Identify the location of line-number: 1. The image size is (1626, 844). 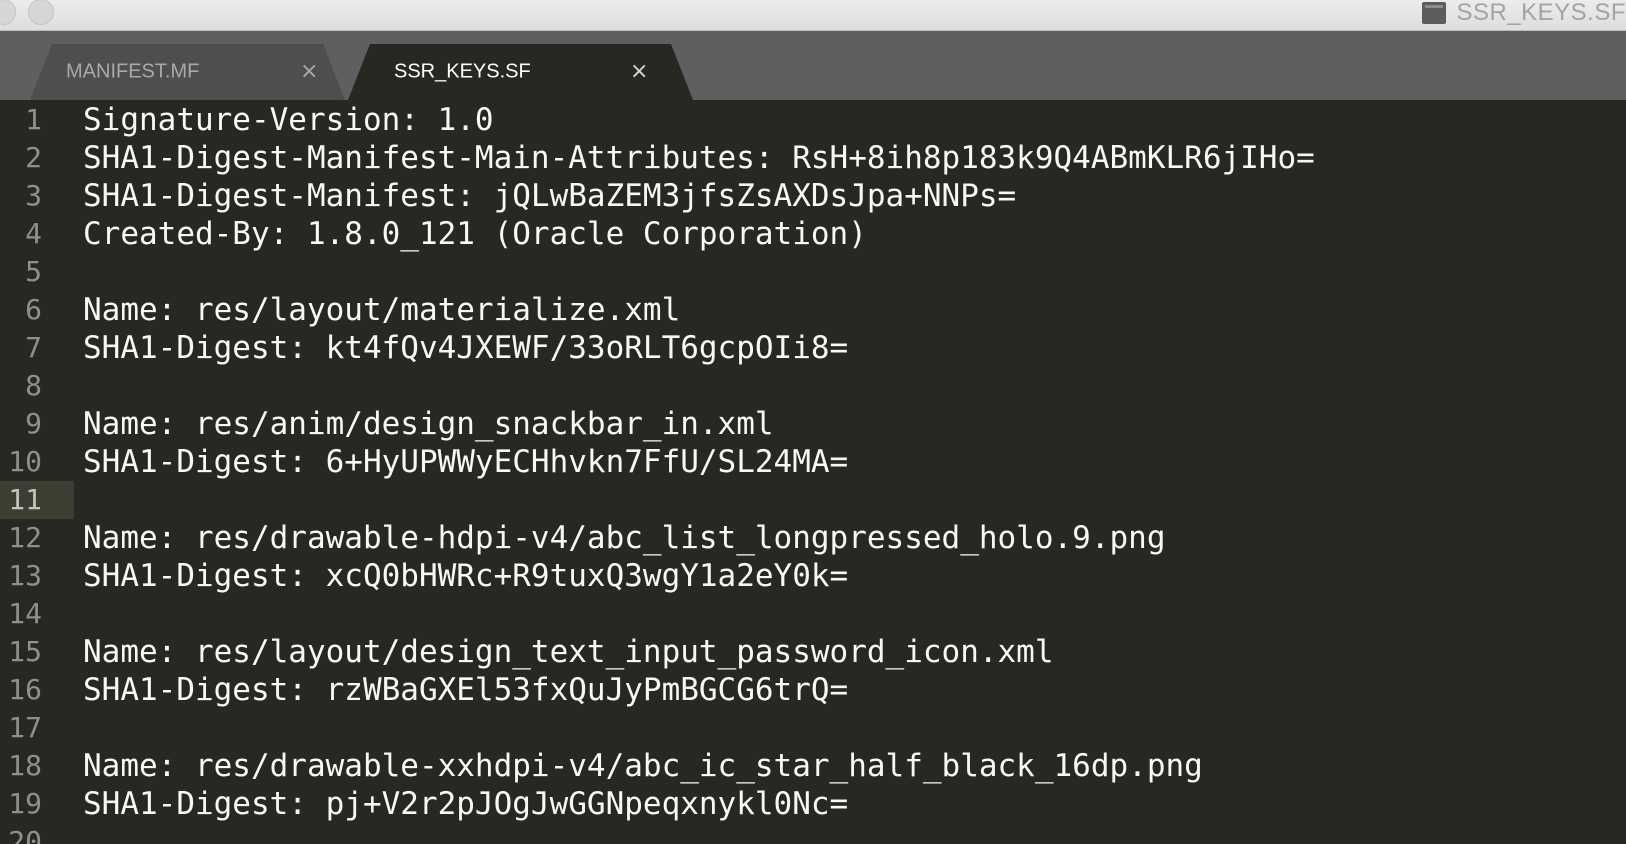
(33, 119).